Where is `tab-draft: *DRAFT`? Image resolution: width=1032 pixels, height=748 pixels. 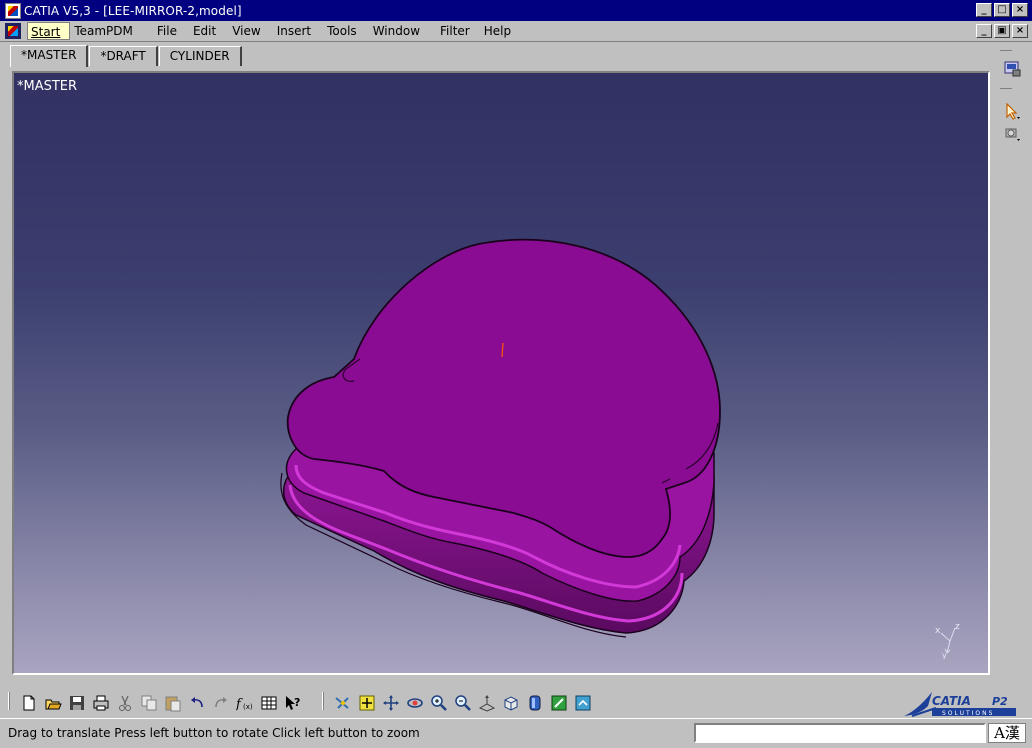
tab-draft: *DRAFT is located at coordinates (123, 56).